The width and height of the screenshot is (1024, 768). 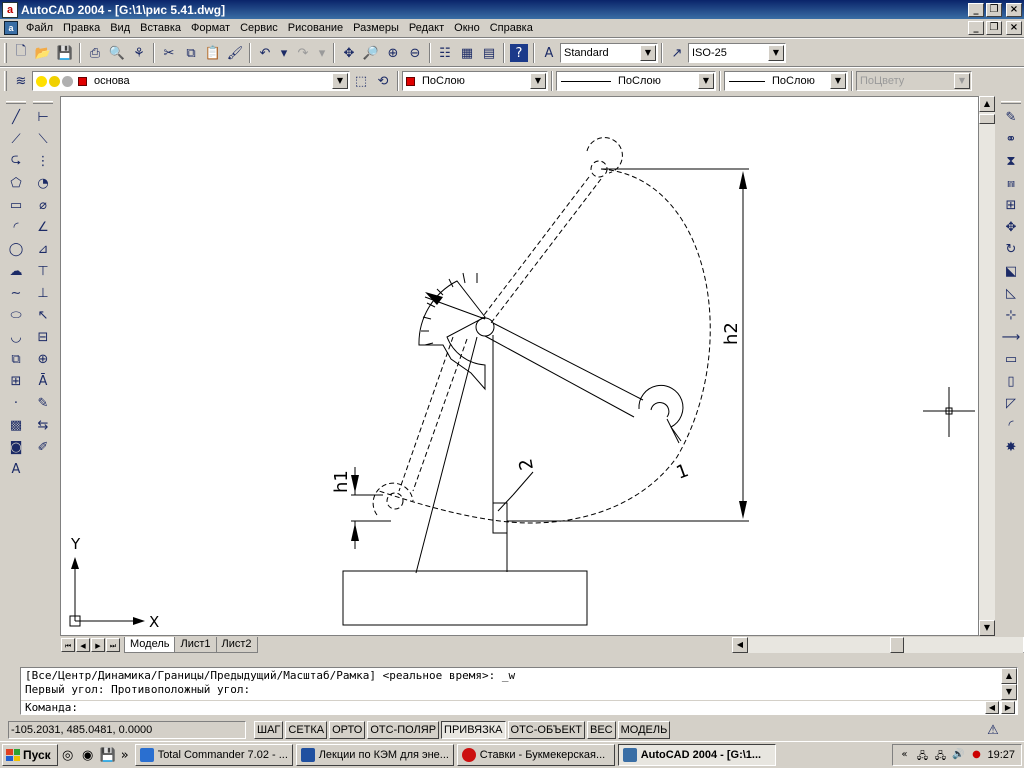 What do you see at coordinates (1001, 755) in the screenshot?
I see `clock: 19:27` at bounding box center [1001, 755].